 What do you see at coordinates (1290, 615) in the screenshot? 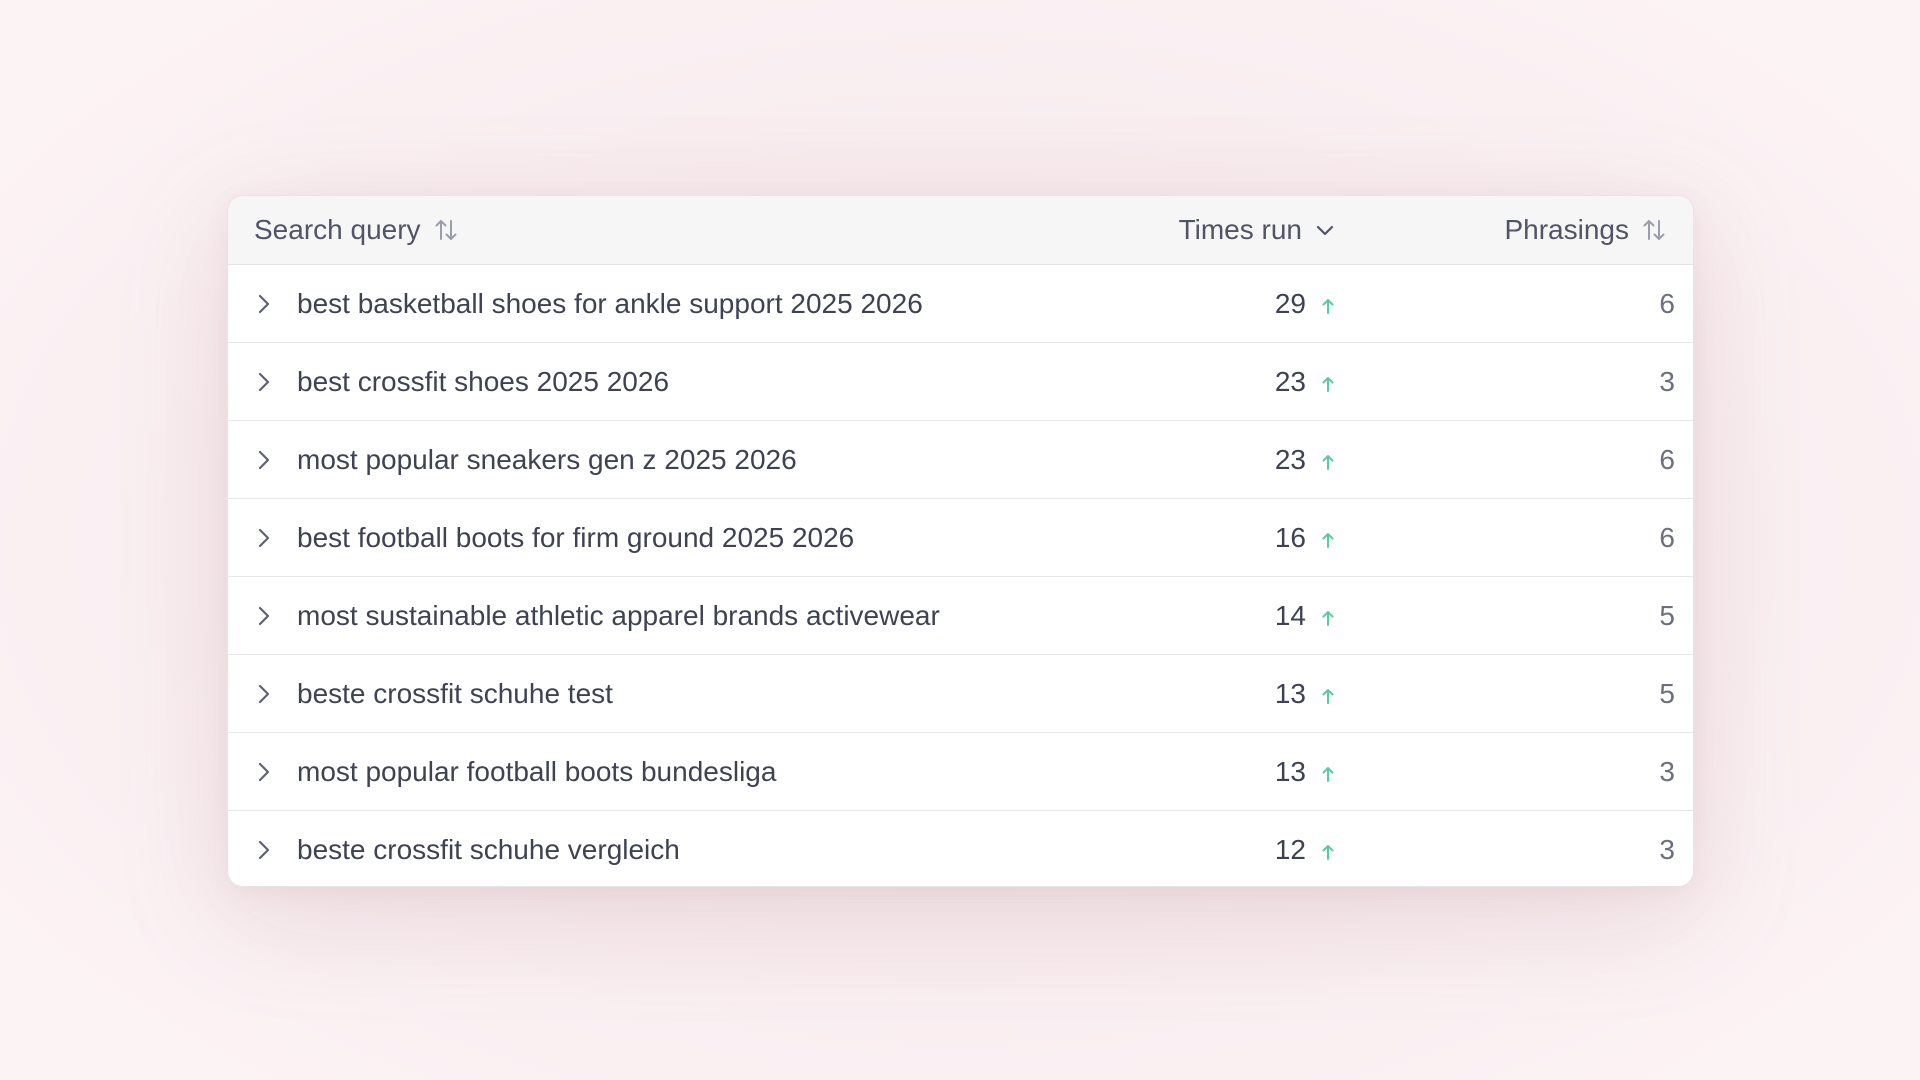
I see `times-run-value: 14` at bounding box center [1290, 615].